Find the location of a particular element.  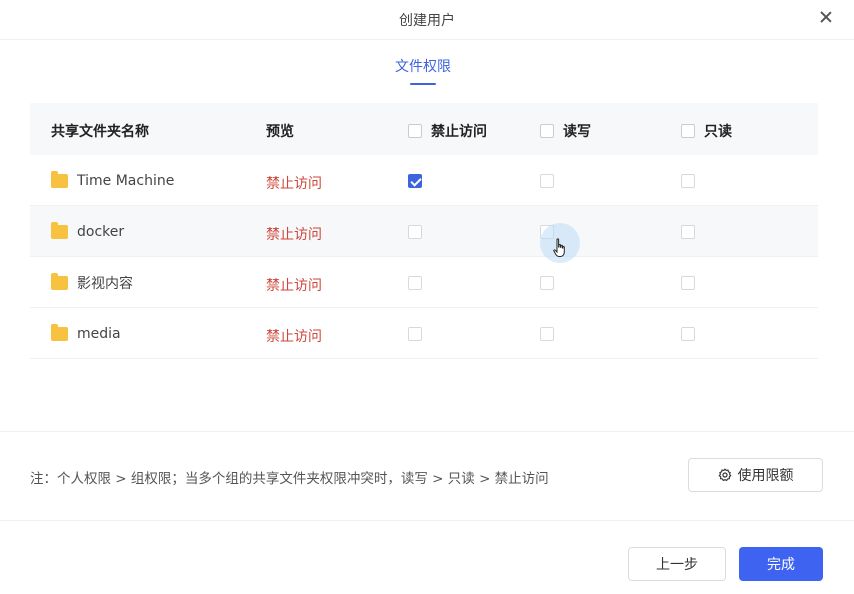

header-readwrite: 读写 is located at coordinates (565, 131).